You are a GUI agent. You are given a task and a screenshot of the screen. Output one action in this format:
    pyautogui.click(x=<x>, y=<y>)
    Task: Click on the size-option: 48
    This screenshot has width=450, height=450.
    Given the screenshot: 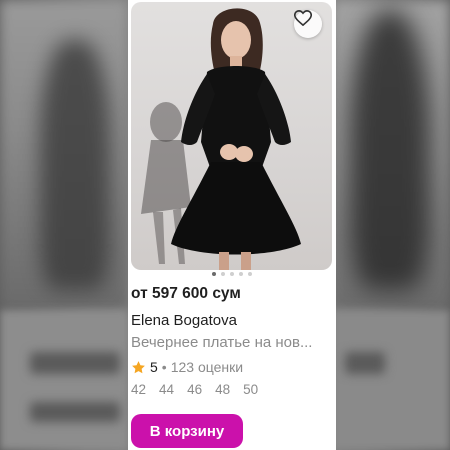 What is the action you would take?
    pyautogui.click(x=223, y=389)
    